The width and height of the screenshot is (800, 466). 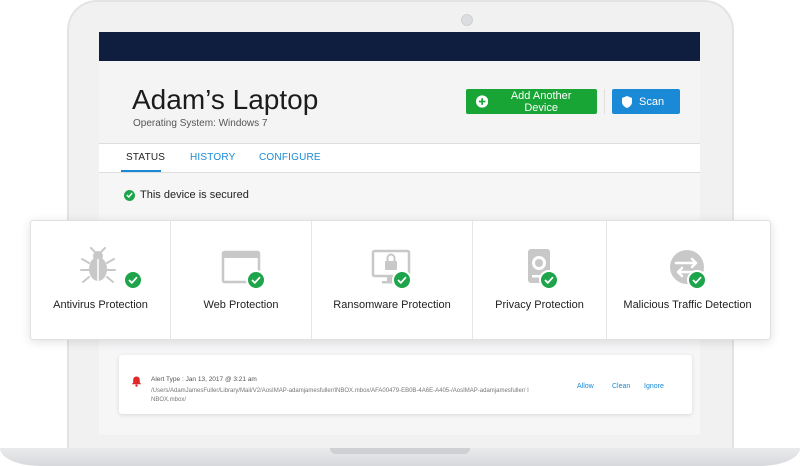 What do you see at coordinates (400, 451) in the screenshot?
I see `laptop-base-notch` at bounding box center [400, 451].